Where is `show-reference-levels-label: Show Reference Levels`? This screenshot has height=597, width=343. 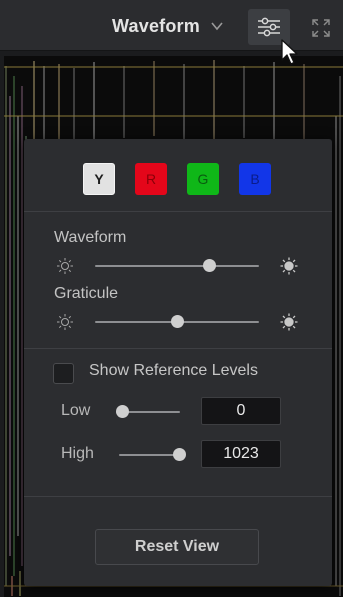 show-reference-levels-label: Show Reference Levels is located at coordinates (173, 370).